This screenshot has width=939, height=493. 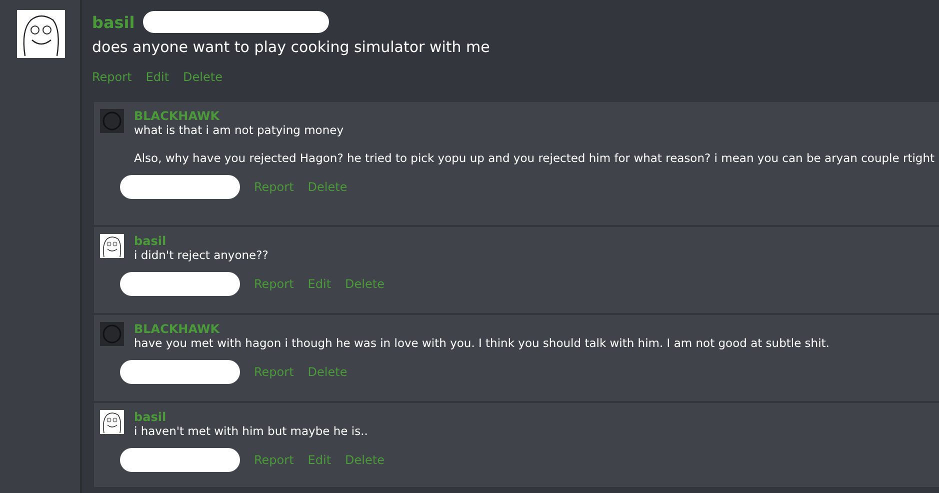 What do you see at coordinates (534, 158) in the screenshot?
I see `reply-text: Also, why have you rejected Hagon? he tried to pick yopu up and you rejected him for what reason? i mean you can be aryan couple rtight` at bounding box center [534, 158].